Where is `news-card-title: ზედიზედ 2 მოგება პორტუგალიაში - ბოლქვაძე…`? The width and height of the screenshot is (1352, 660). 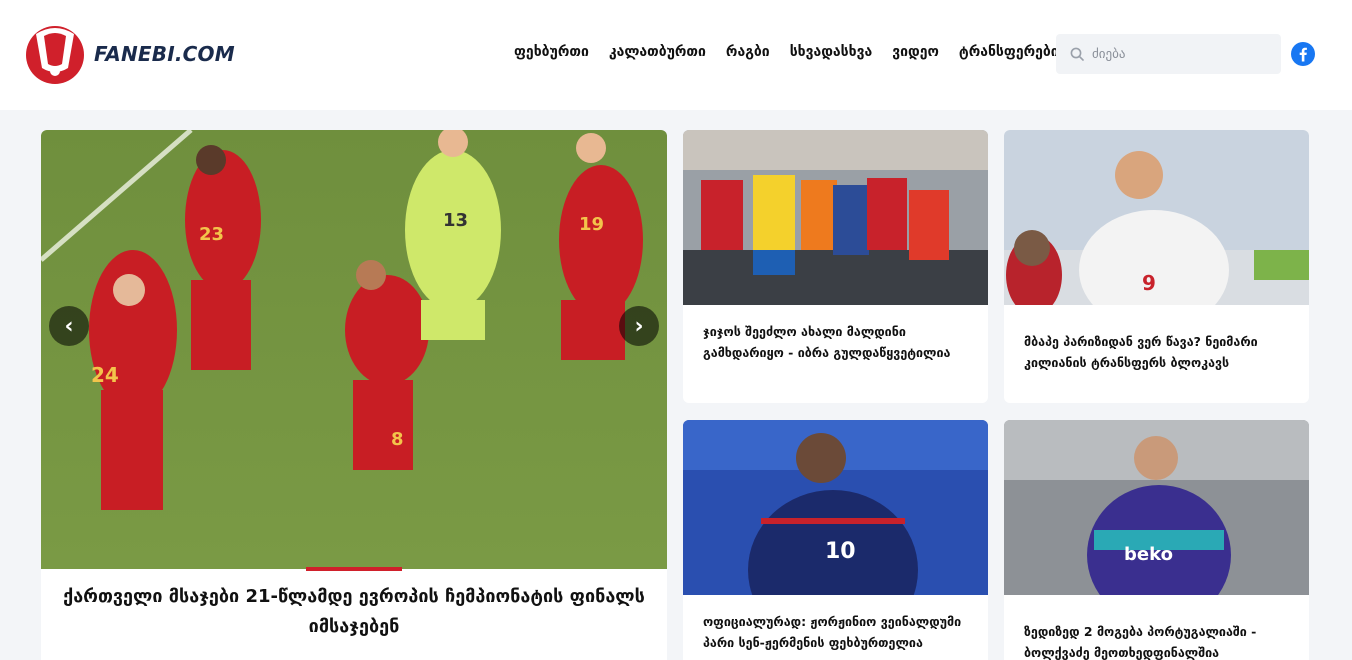
news-card-title: ზედიზედ 2 მოგება პორტუგალიაში - ბოლქვაძე… is located at coordinates (1159, 641).